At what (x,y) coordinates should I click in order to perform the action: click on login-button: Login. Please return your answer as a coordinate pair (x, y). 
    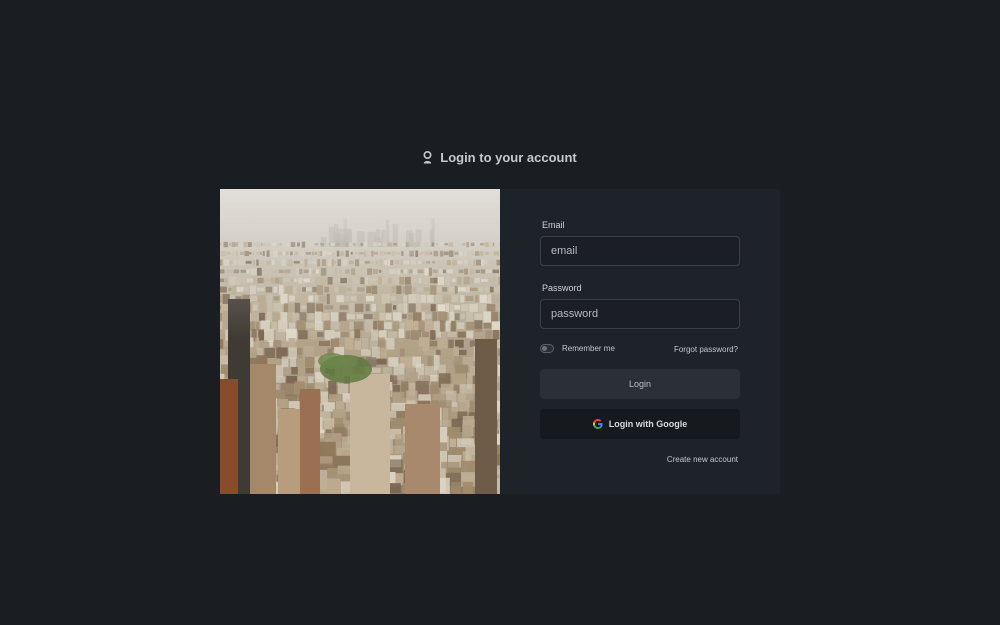
    Looking at the image, I should click on (640, 384).